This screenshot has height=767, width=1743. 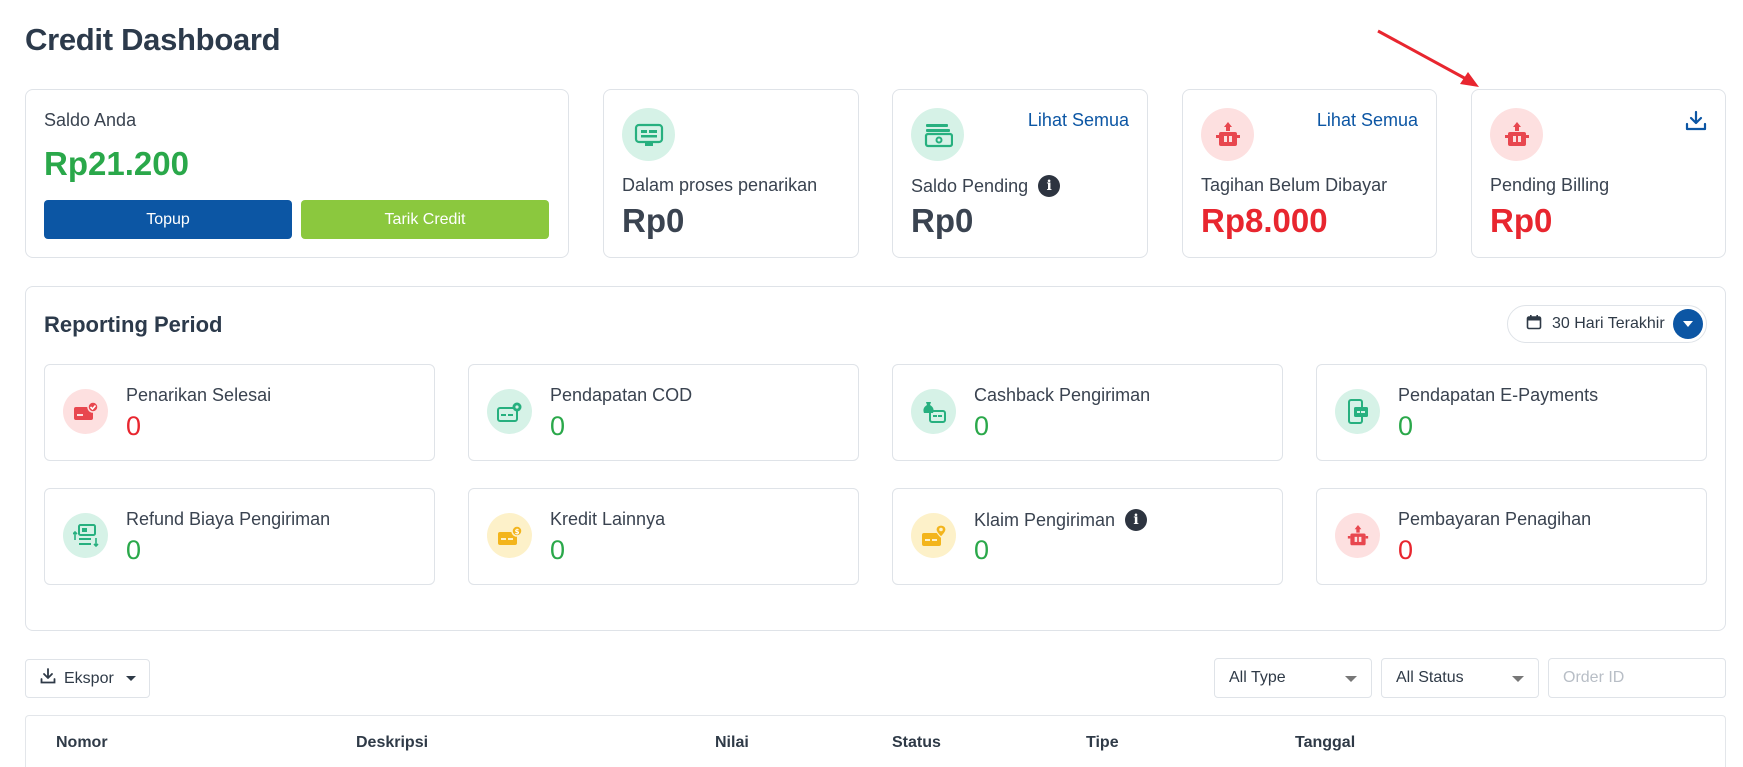 I want to click on status-filter-select: All Status, so click(x=1460, y=678).